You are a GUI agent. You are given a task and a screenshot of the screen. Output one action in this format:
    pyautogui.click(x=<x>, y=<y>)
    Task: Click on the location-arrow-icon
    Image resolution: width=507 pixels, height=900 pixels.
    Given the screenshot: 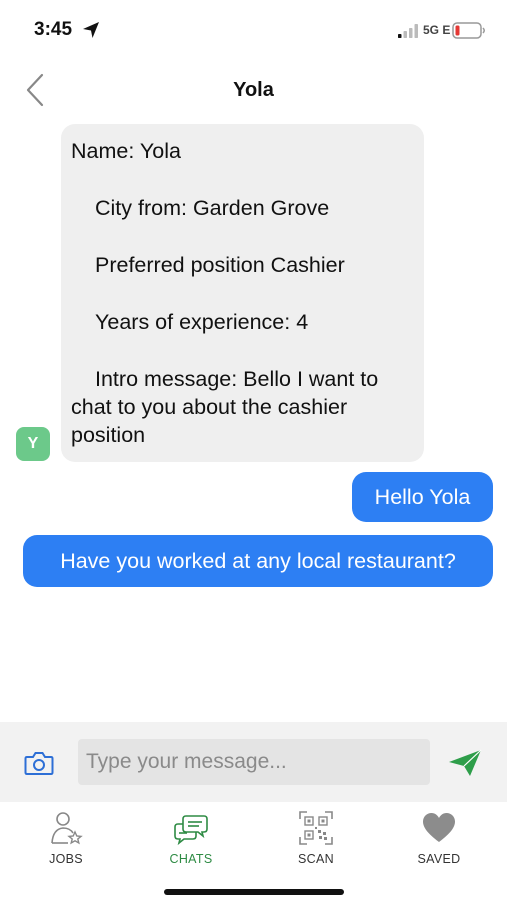 What is the action you would take?
    pyautogui.click(x=91, y=30)
    